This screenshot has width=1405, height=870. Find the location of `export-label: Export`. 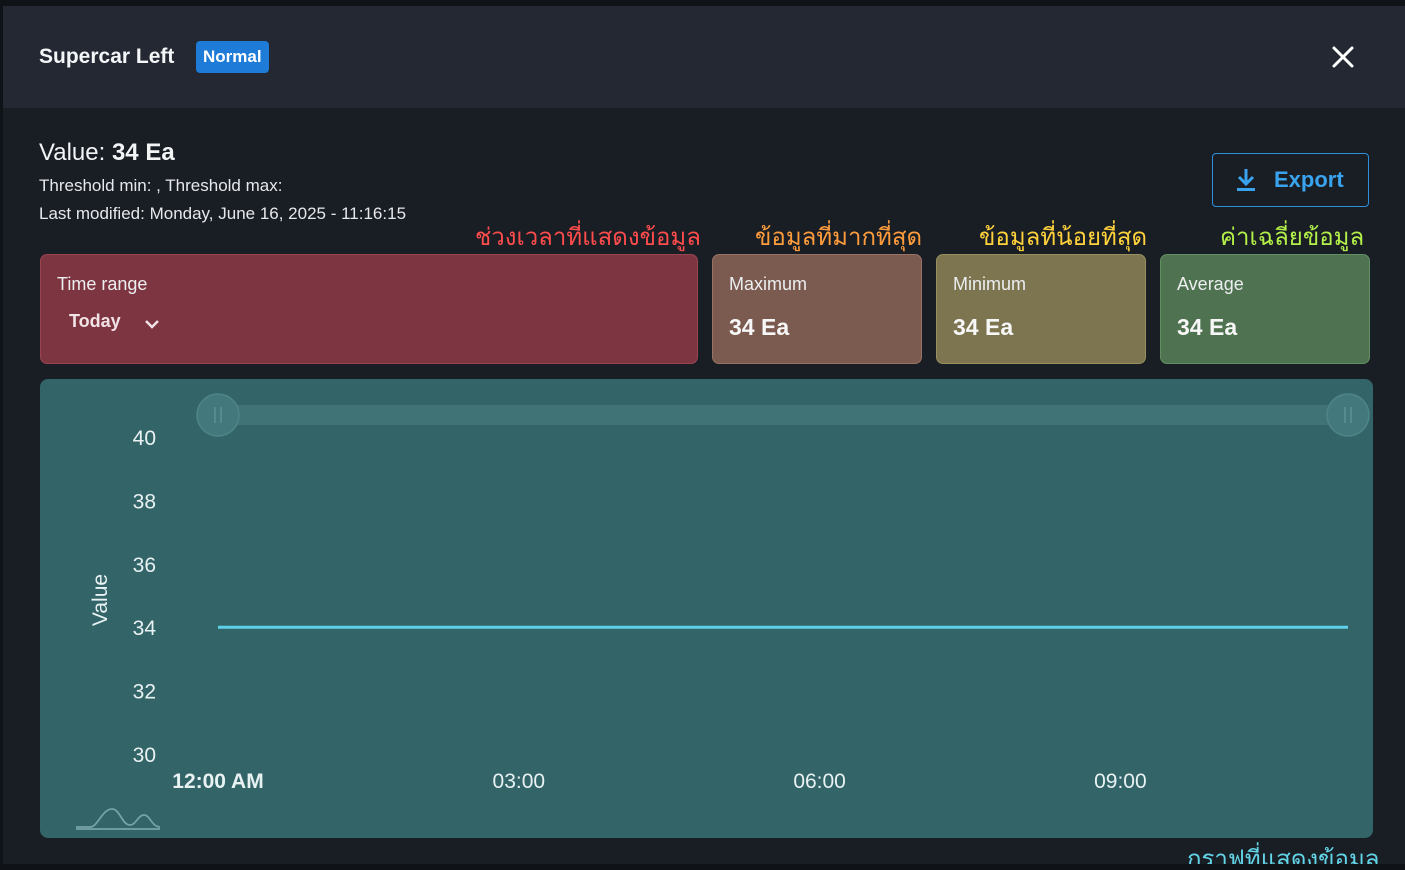

export-label: Export is located at coordinates (1309, 179).